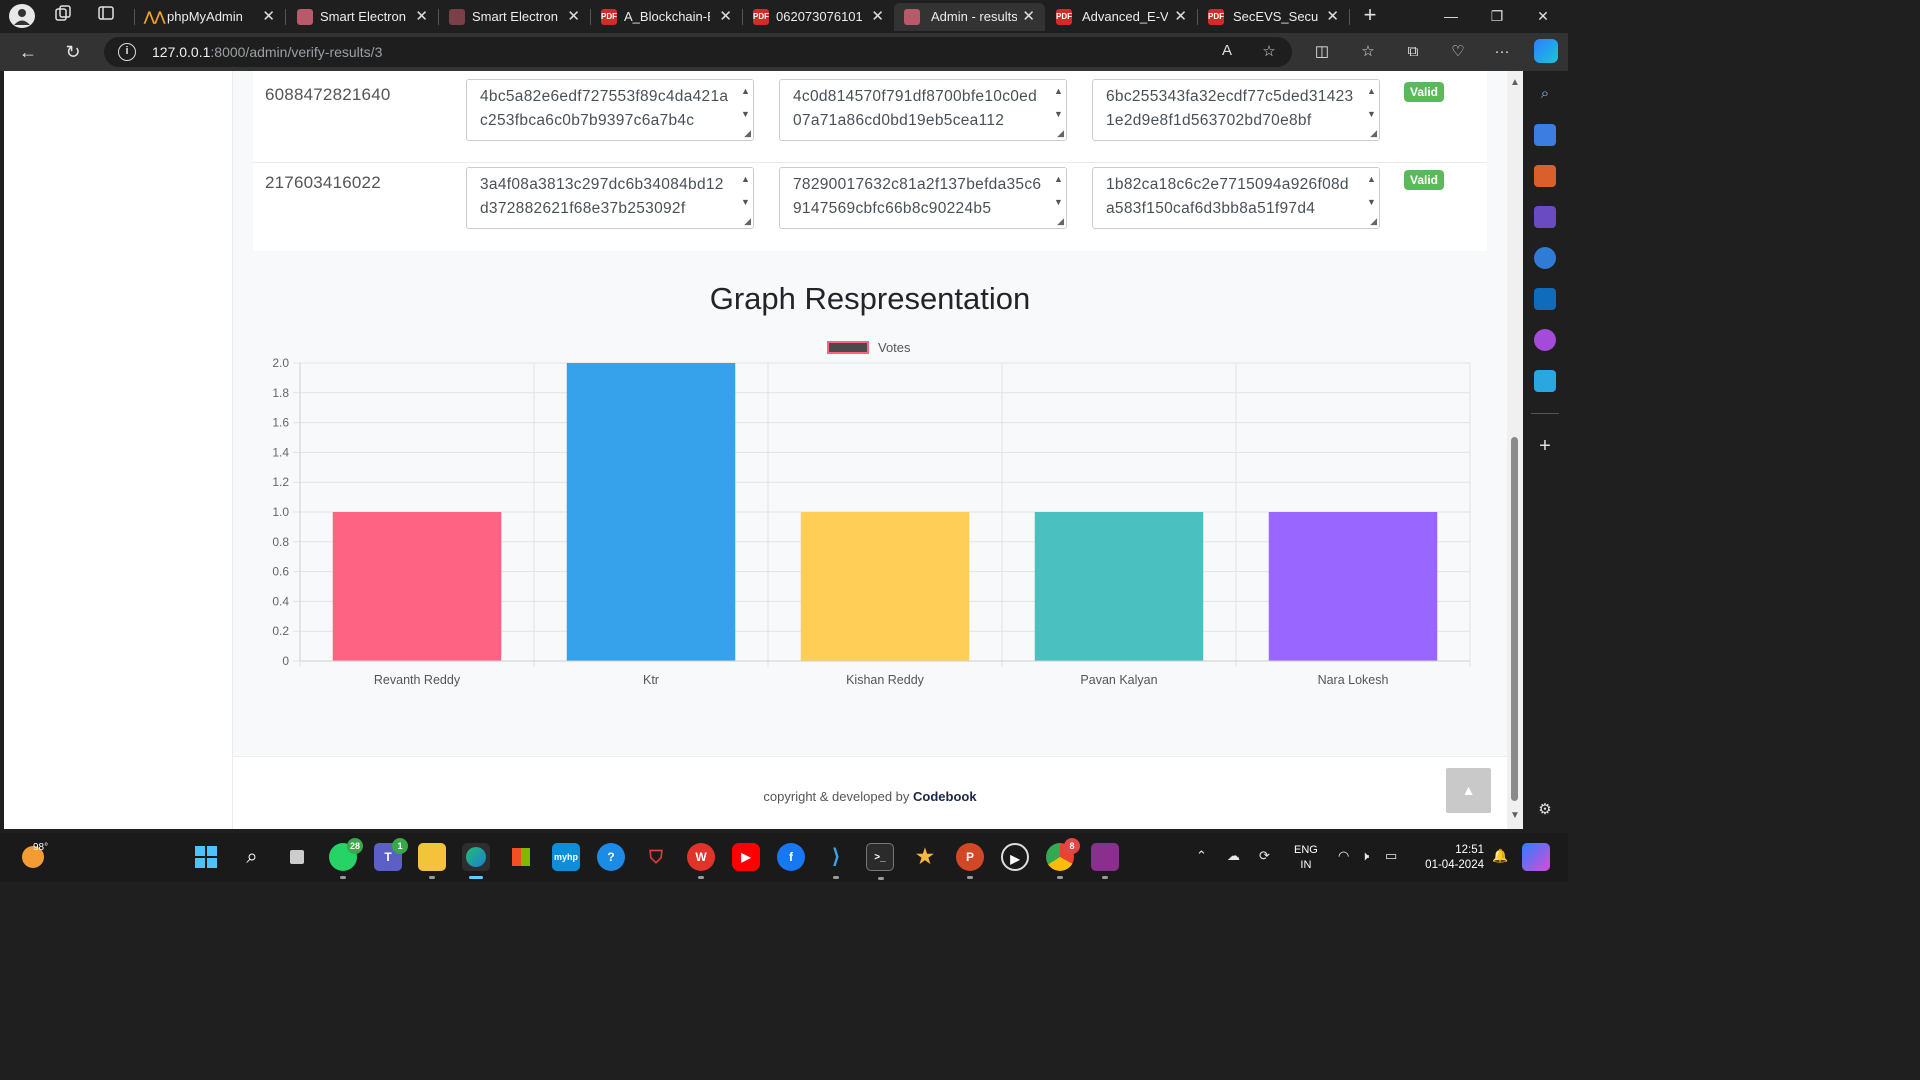  I want to click on media-player-icon: ▶, so click(1015, 857).